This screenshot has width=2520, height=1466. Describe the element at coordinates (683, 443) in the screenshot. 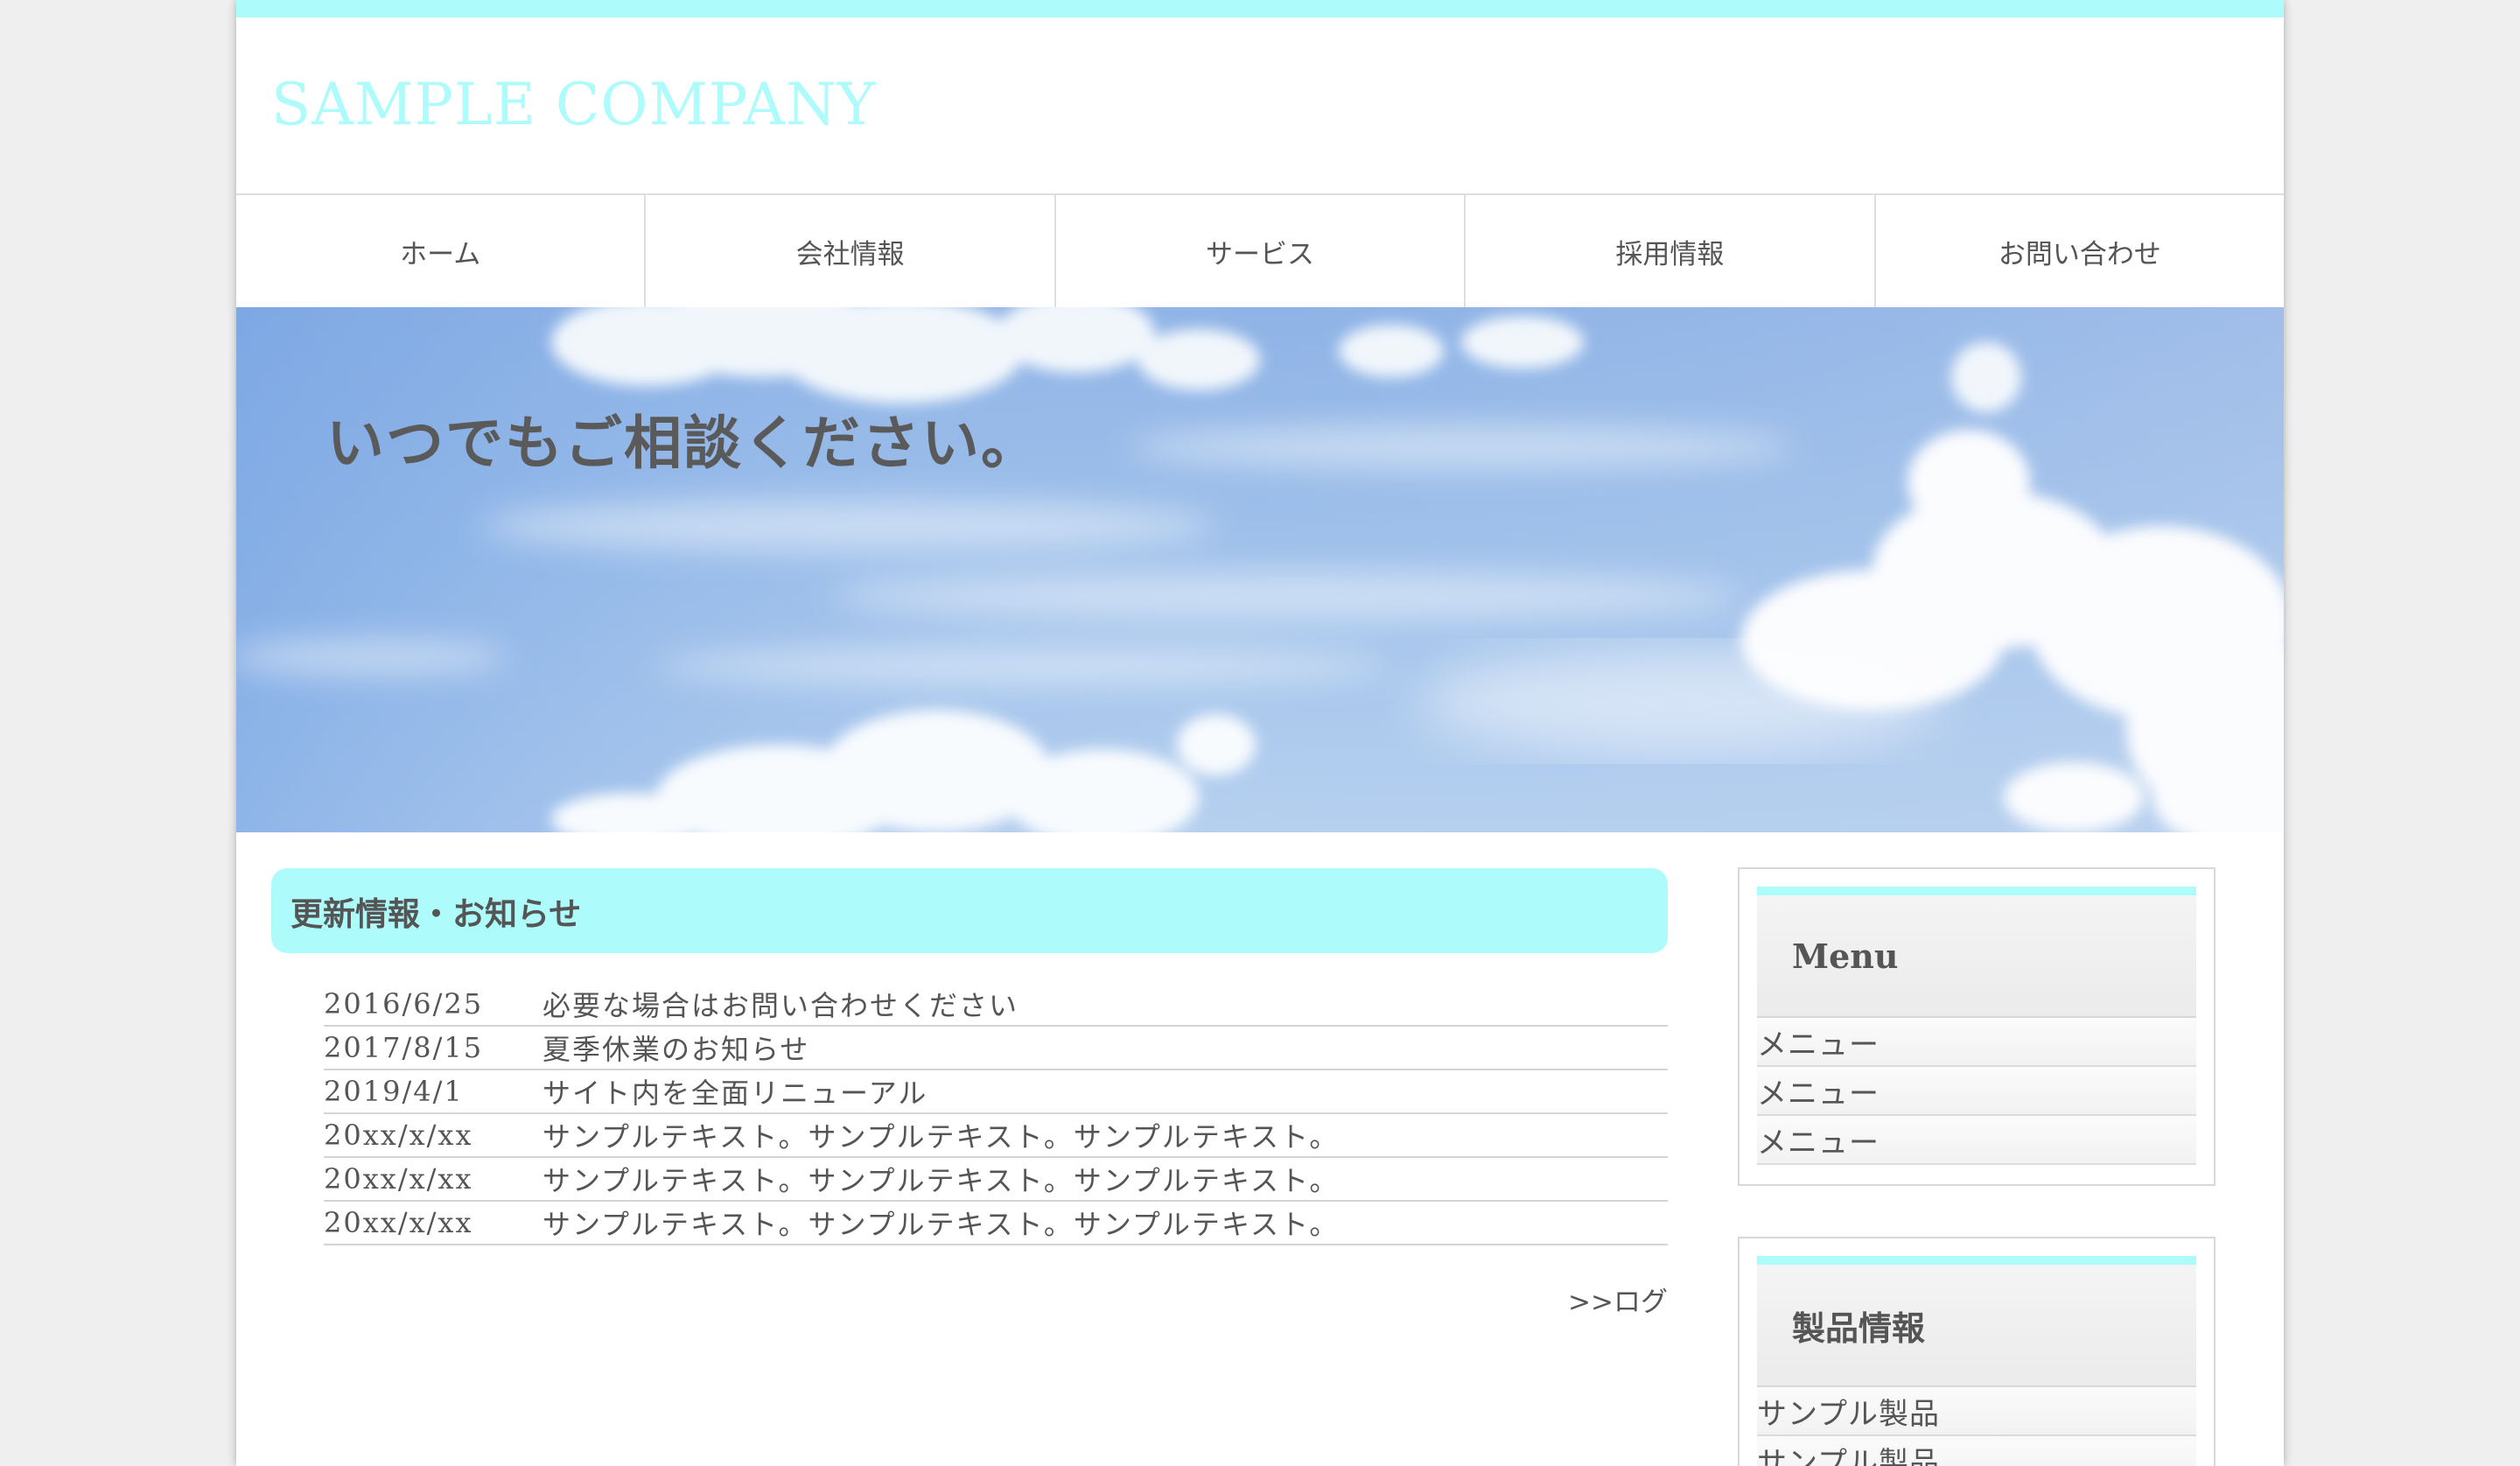

I see `hero-headline: いつでもご相談ください。` at that location.